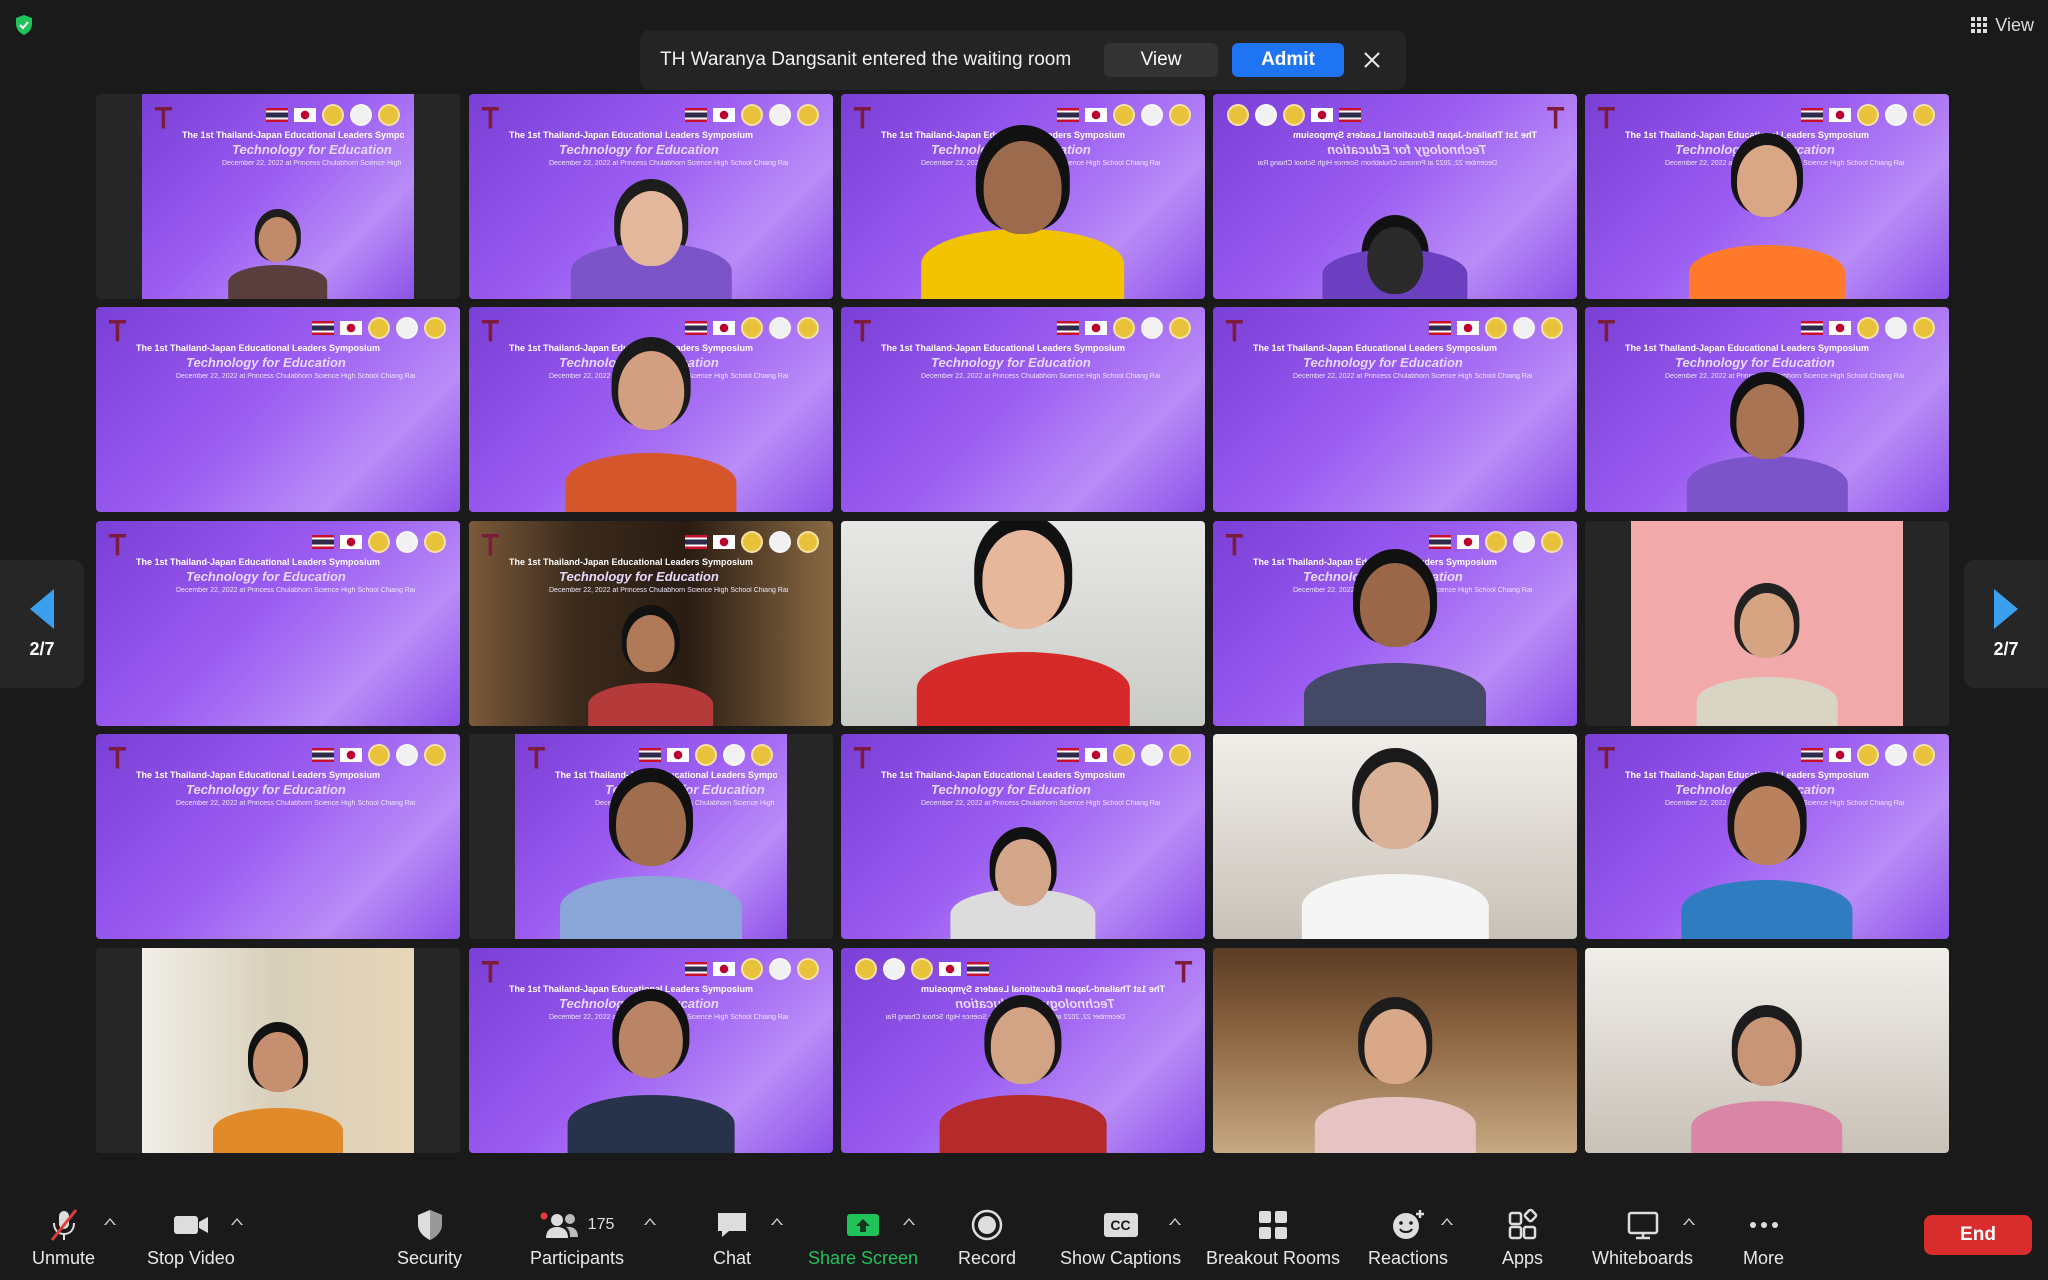  What do you see at coordinates (577, 1225) in the screenshot?
I see `participants-icon: 175` at bounding box center [577, 1225].